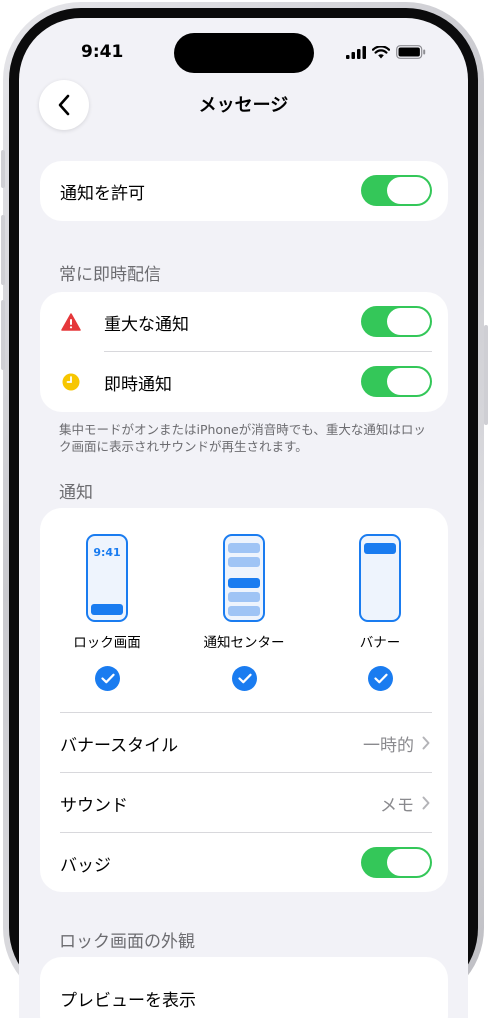  Describe the element at coordinates (397, 805) in the screenshot. I see `sound-value: メモ` at that location.